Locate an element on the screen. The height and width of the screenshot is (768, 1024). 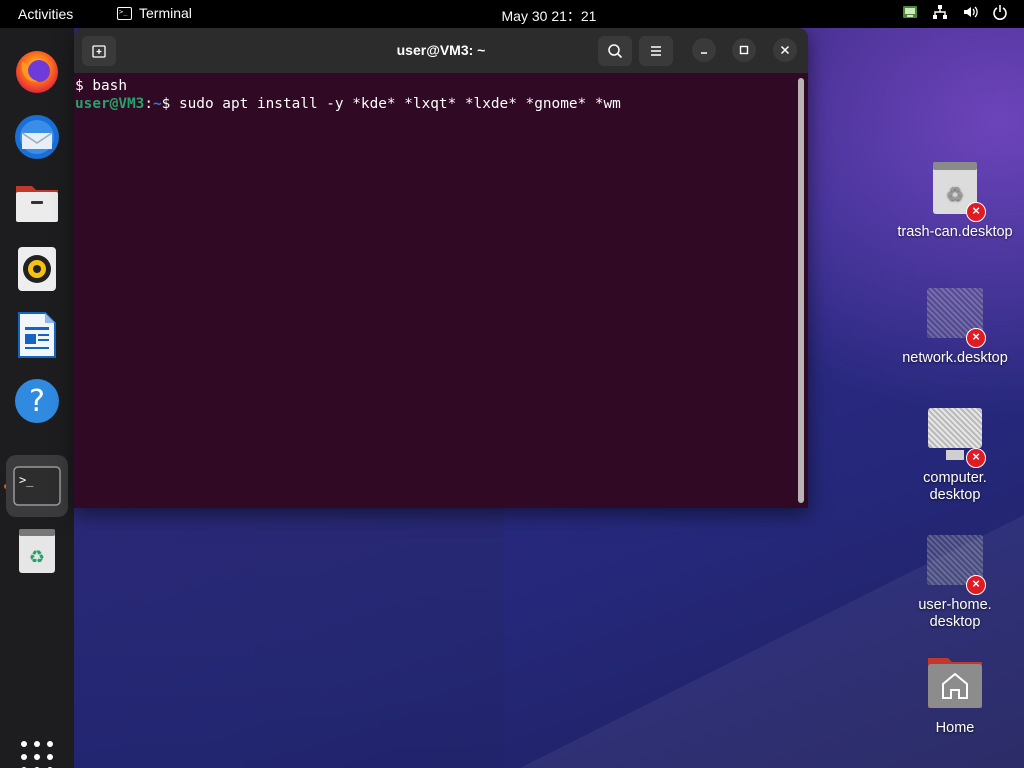
maximize-icon is located at coordinates (744, 50).